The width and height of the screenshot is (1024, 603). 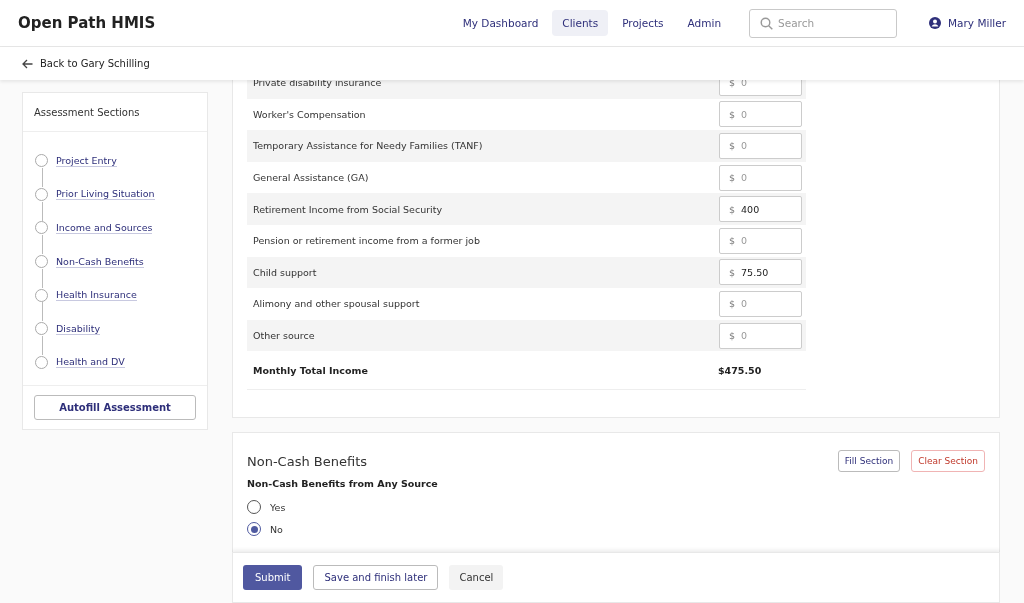 I want to click on autofill-button: Autofill Assessment, so click(x=115, y=408).